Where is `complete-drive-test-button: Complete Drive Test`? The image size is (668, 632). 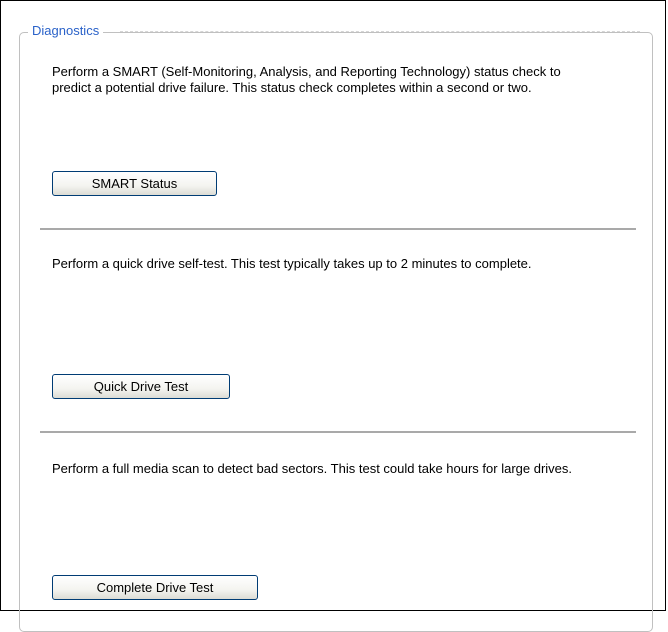 complete-drive-test-button: Complete Drive Test is located at coordinates (155, 587).